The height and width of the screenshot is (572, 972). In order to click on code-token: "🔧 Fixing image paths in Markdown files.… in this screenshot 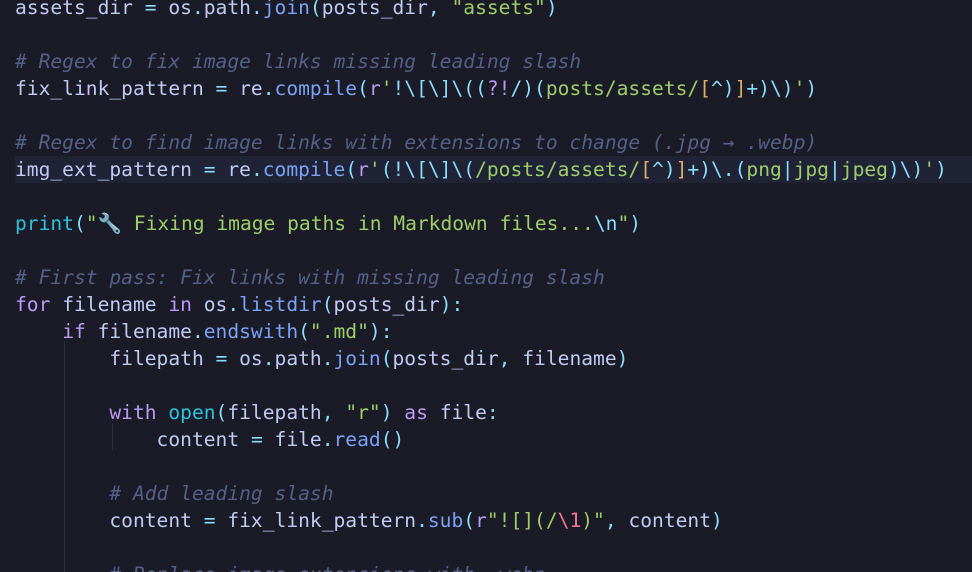, I will do `click(339, 223)`.